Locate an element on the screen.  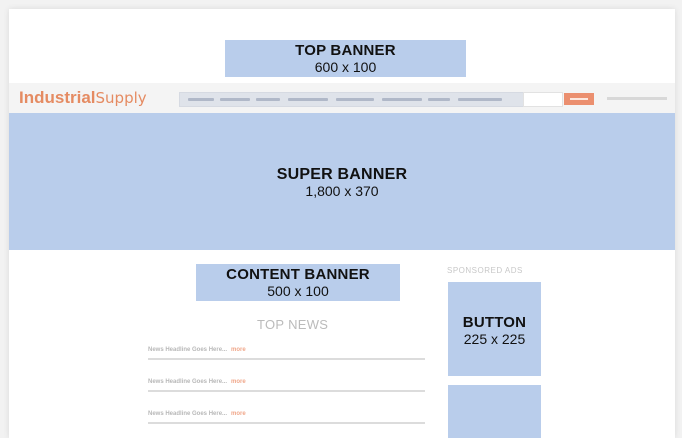
button-ad-secondary is located at coordinates (494, 411).